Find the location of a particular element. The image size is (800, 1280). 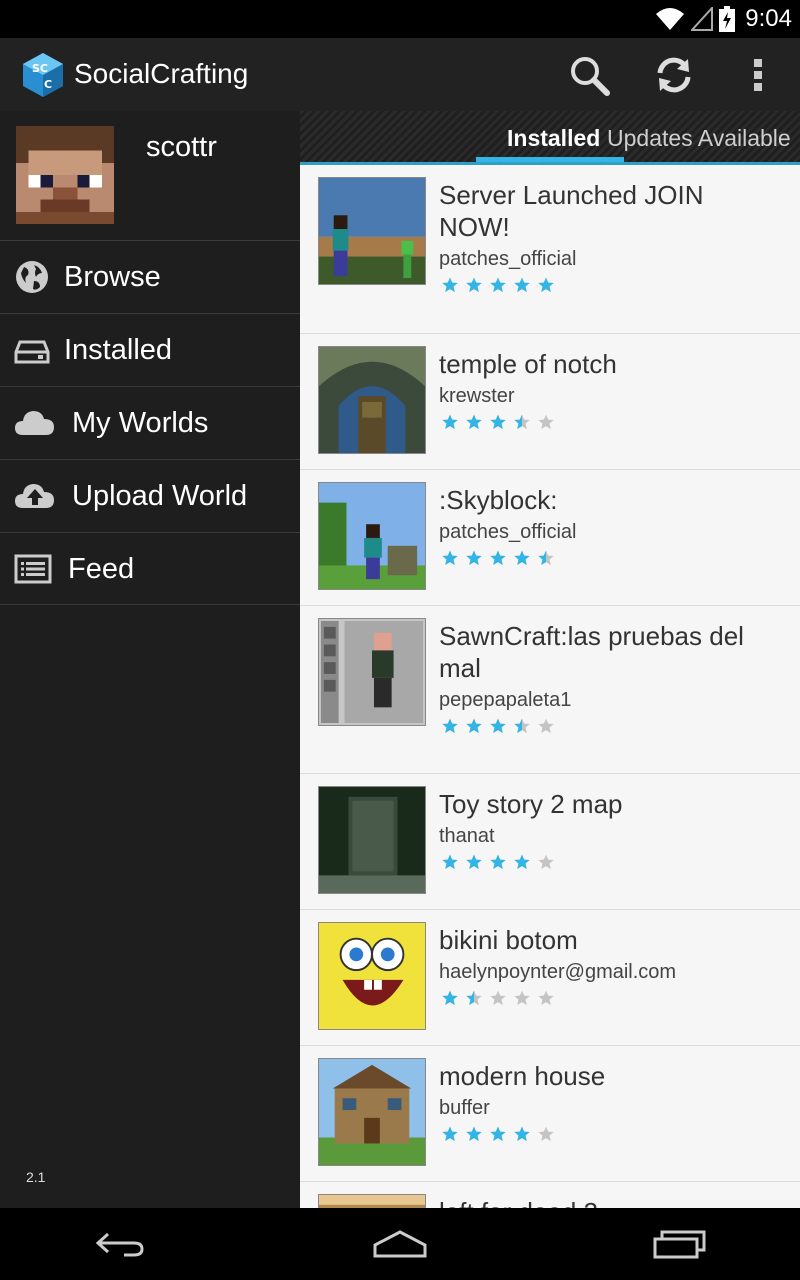

version-label: 2.1 is located at coordinates (36, 1177).